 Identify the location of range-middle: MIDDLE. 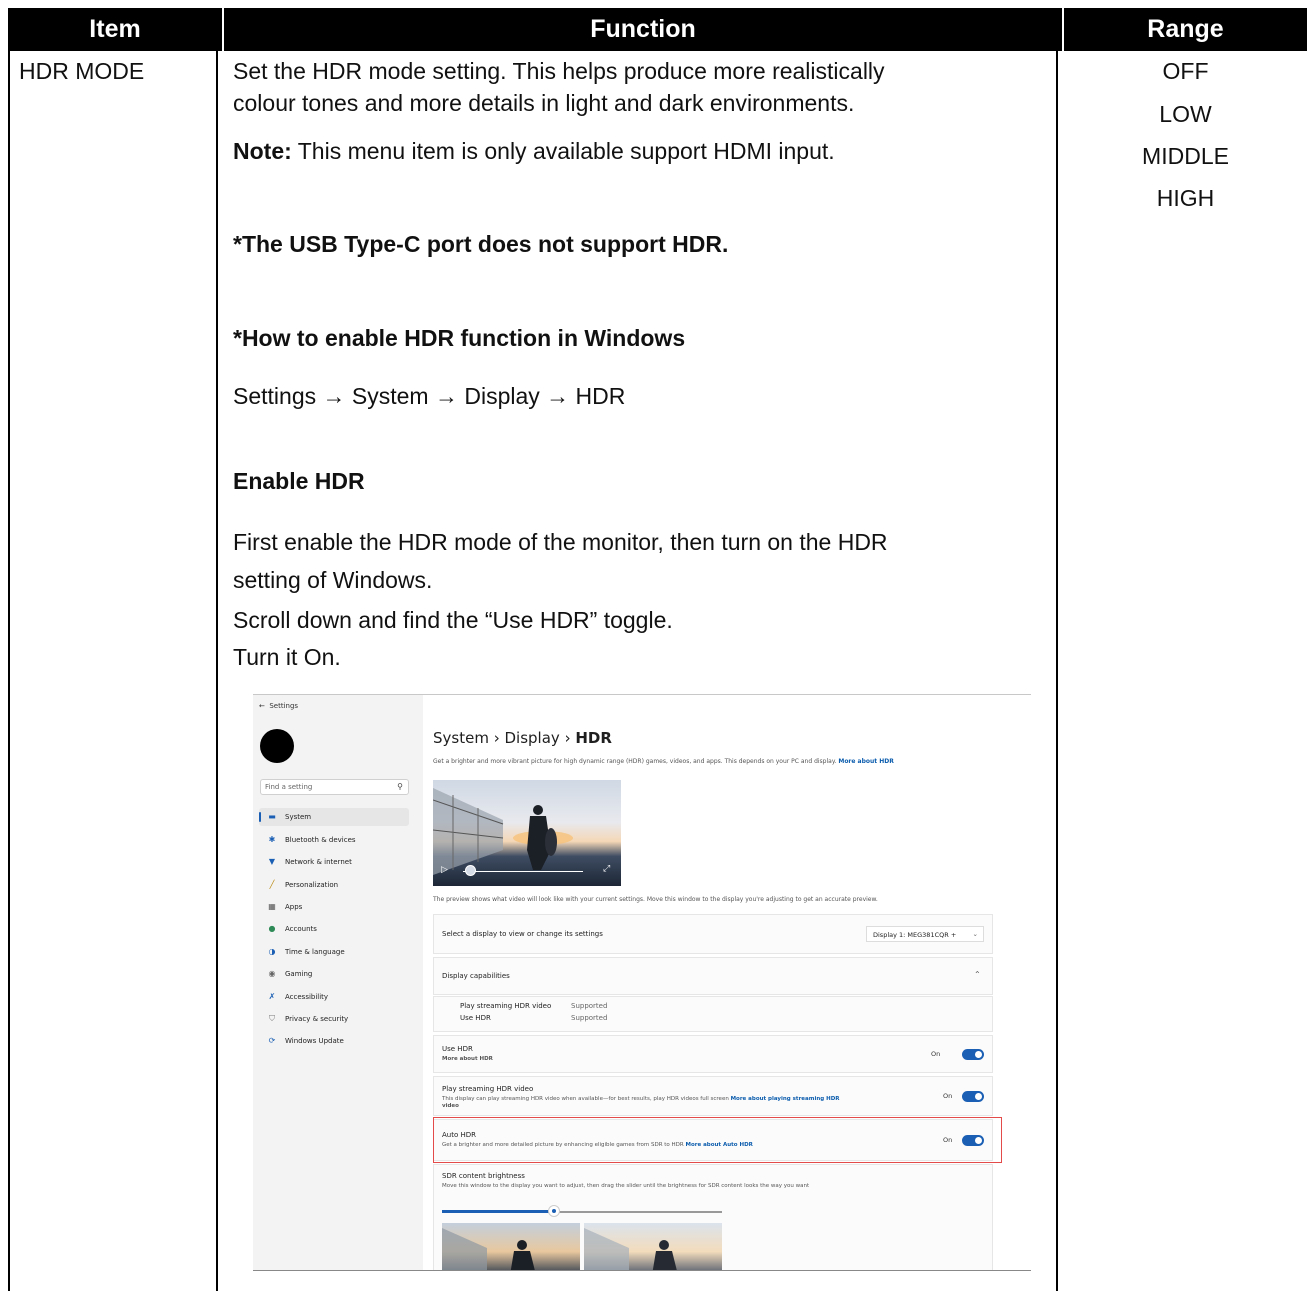
(1185, 156).